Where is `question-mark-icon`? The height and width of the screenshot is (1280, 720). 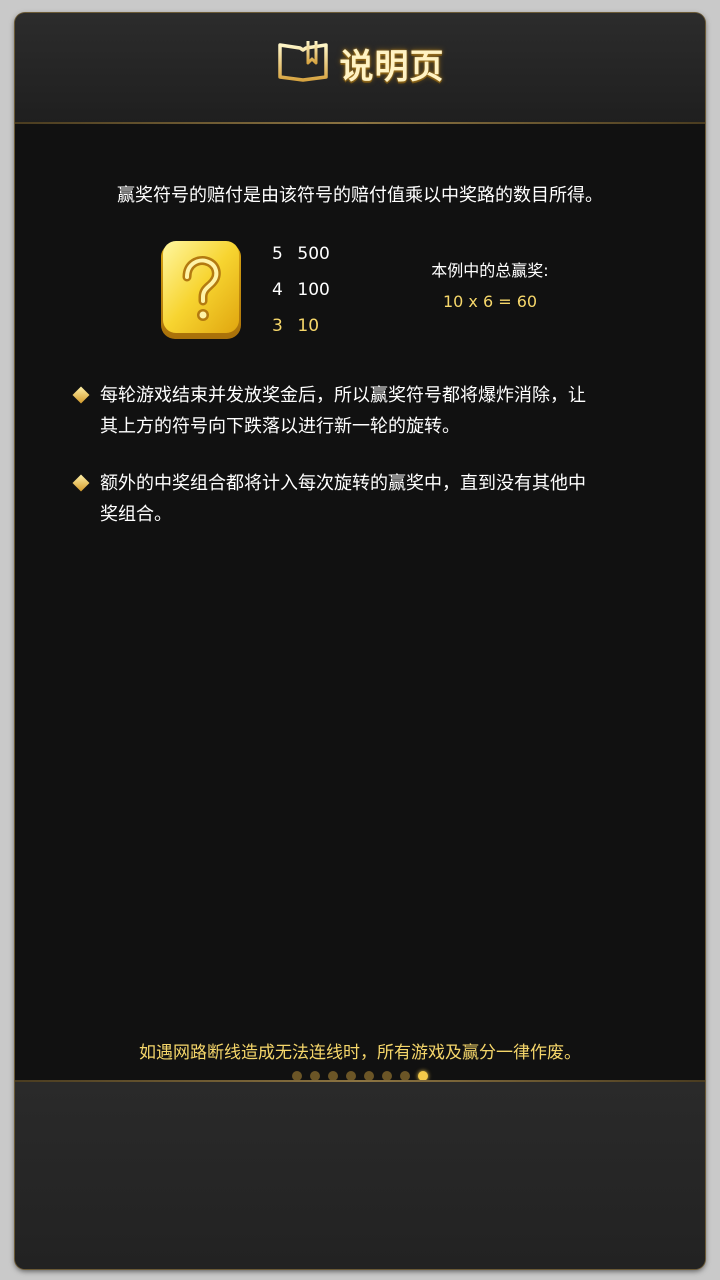 question-mark-icon is located at coordinates (201, 290).